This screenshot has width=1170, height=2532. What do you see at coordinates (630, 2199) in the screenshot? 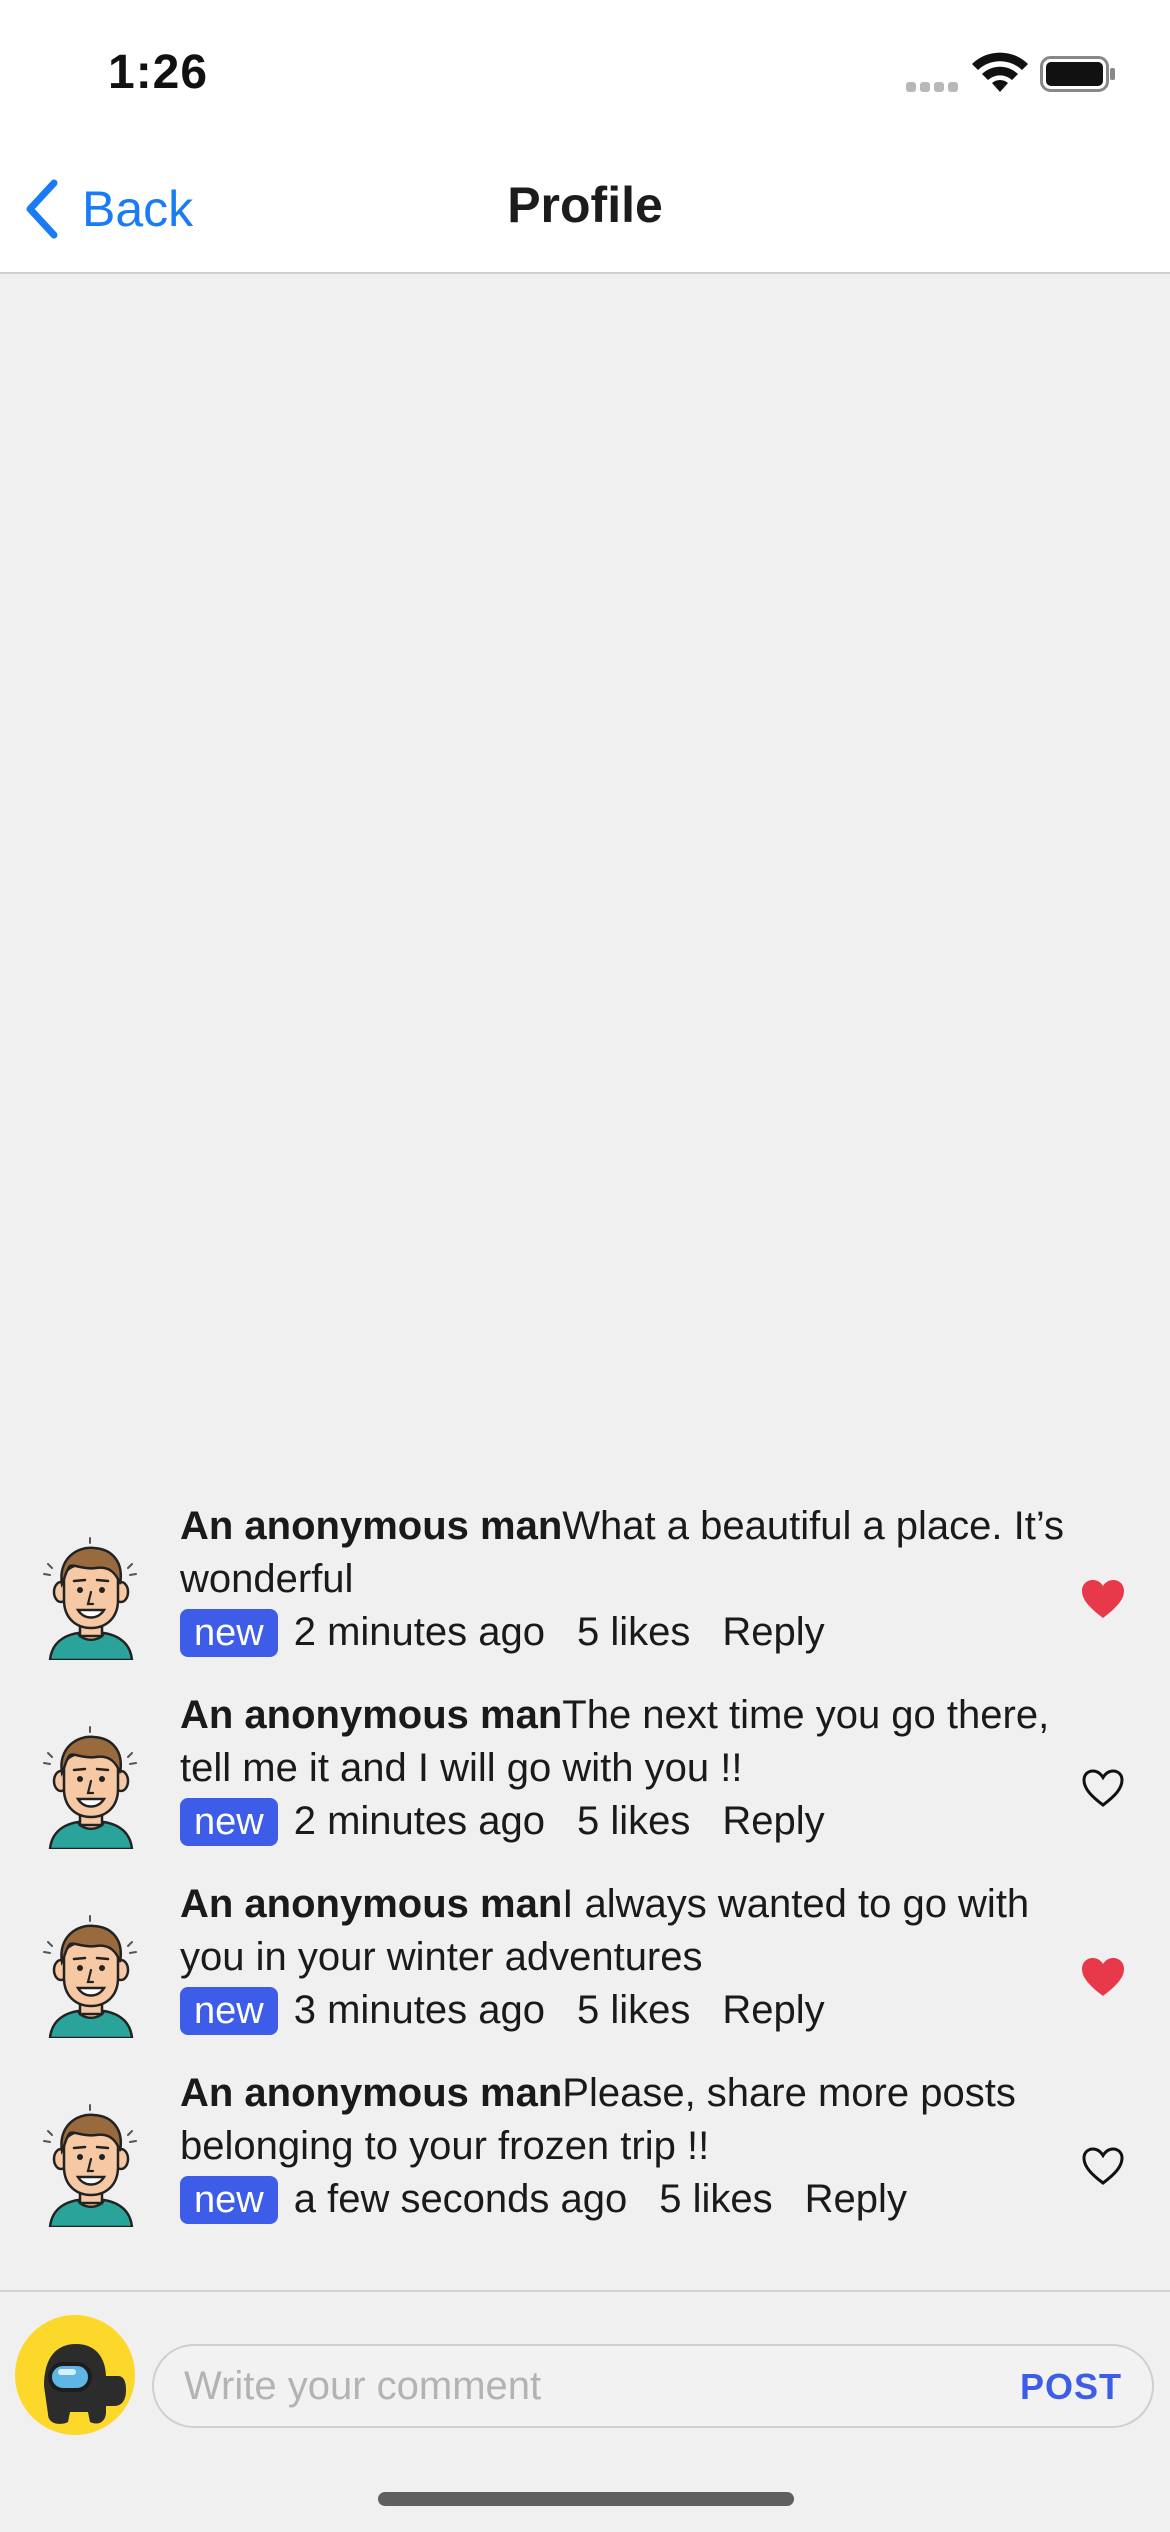
I see `comment-meta: new a few seconds ago 5 likes Reply` at bounding box center [630, 2199].